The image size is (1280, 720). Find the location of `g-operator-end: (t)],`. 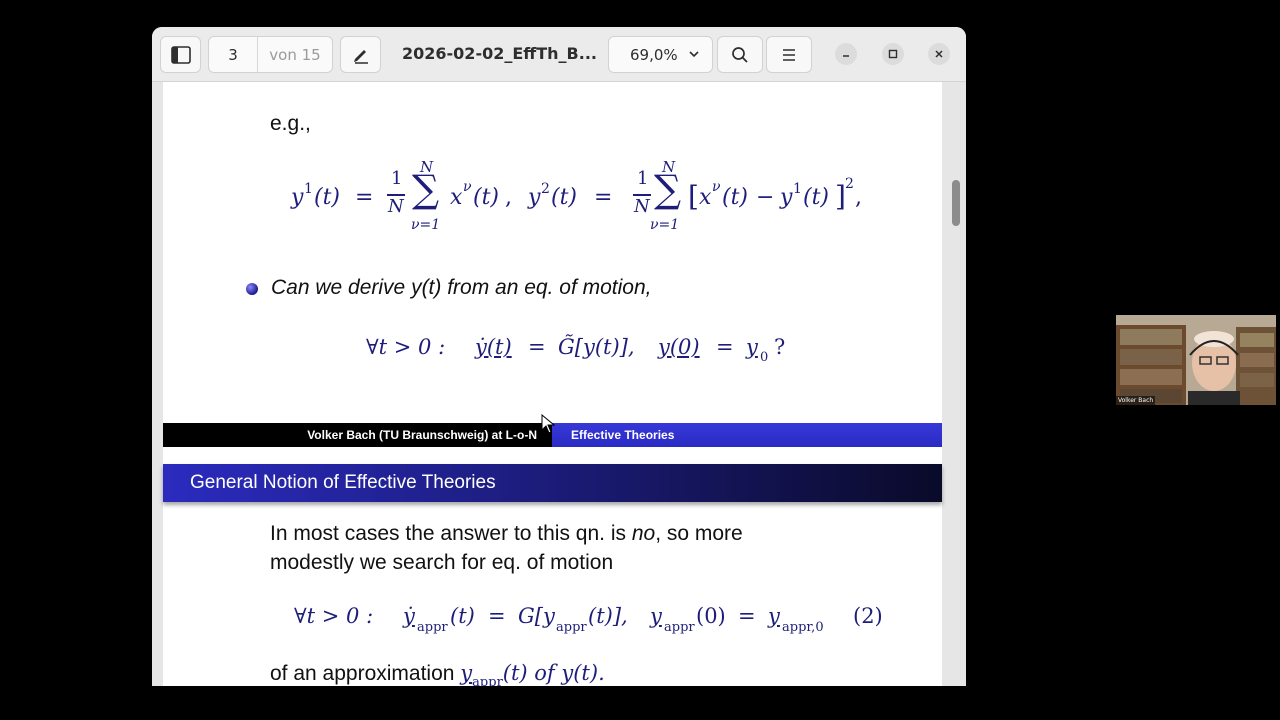

g-operator-end: (t)], is located at coordinates (608, 616).